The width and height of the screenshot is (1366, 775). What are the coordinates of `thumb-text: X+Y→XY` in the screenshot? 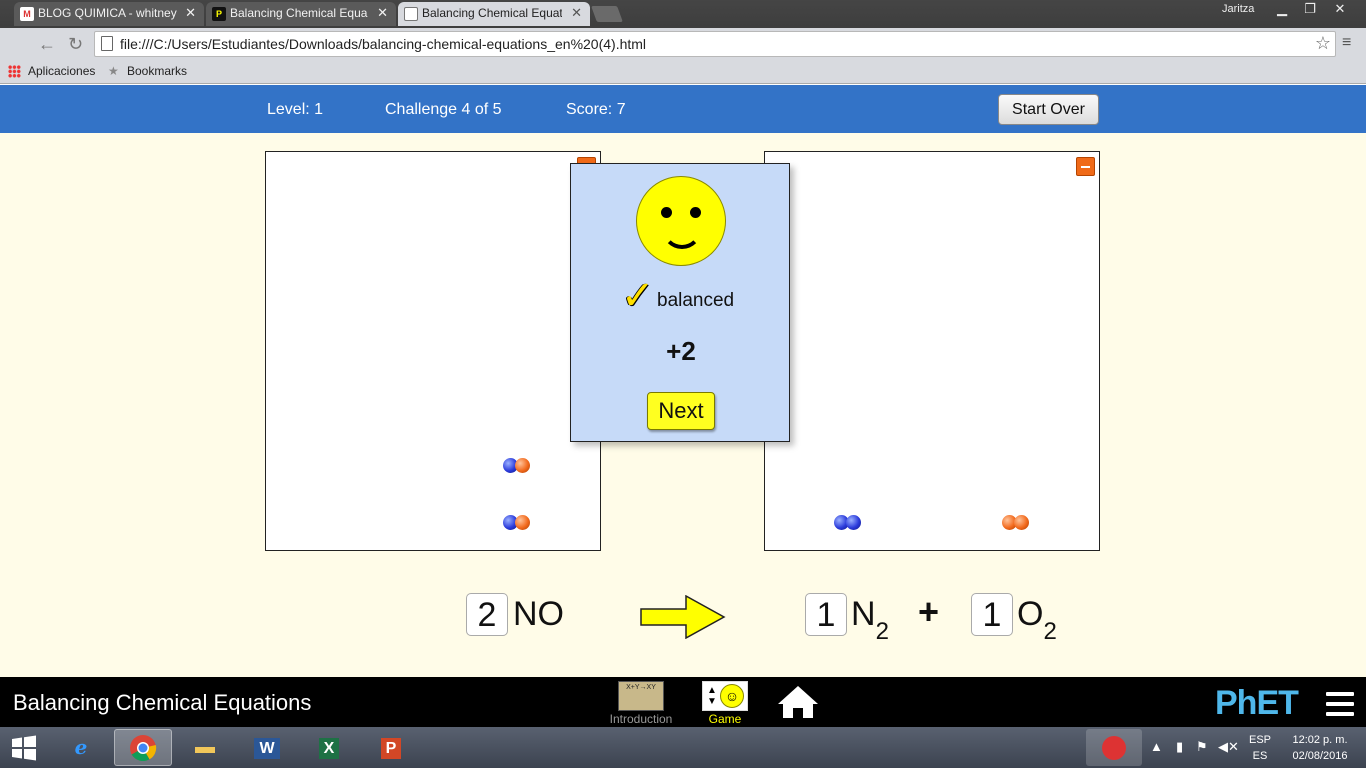 It's located at (641, 687).